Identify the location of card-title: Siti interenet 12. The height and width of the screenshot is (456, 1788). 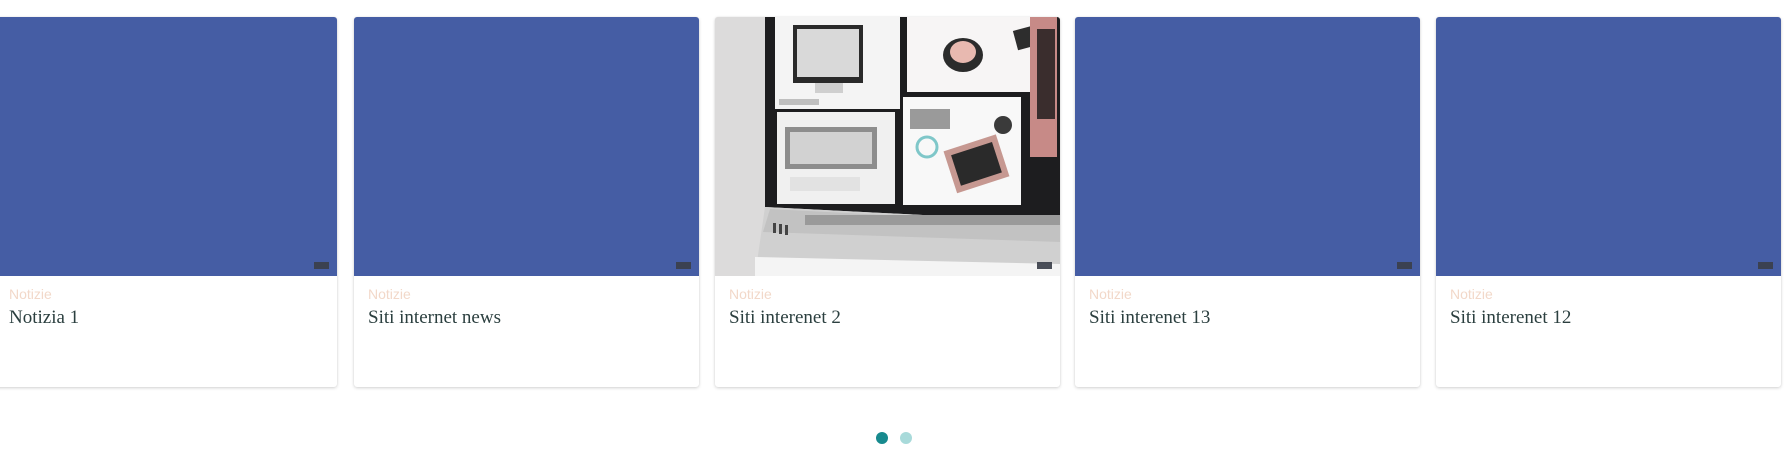
(1615, 318).